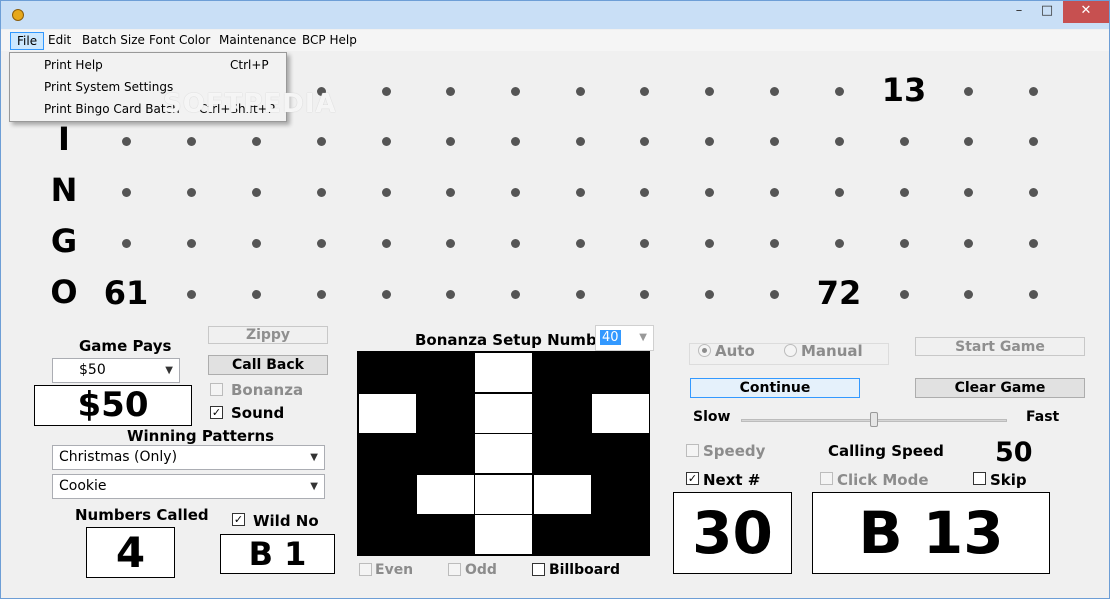 Image resolution: width=1110 pixels, height=599 pixels. I want to click on clear-game-button: Clear Game, so click(1000, 388).